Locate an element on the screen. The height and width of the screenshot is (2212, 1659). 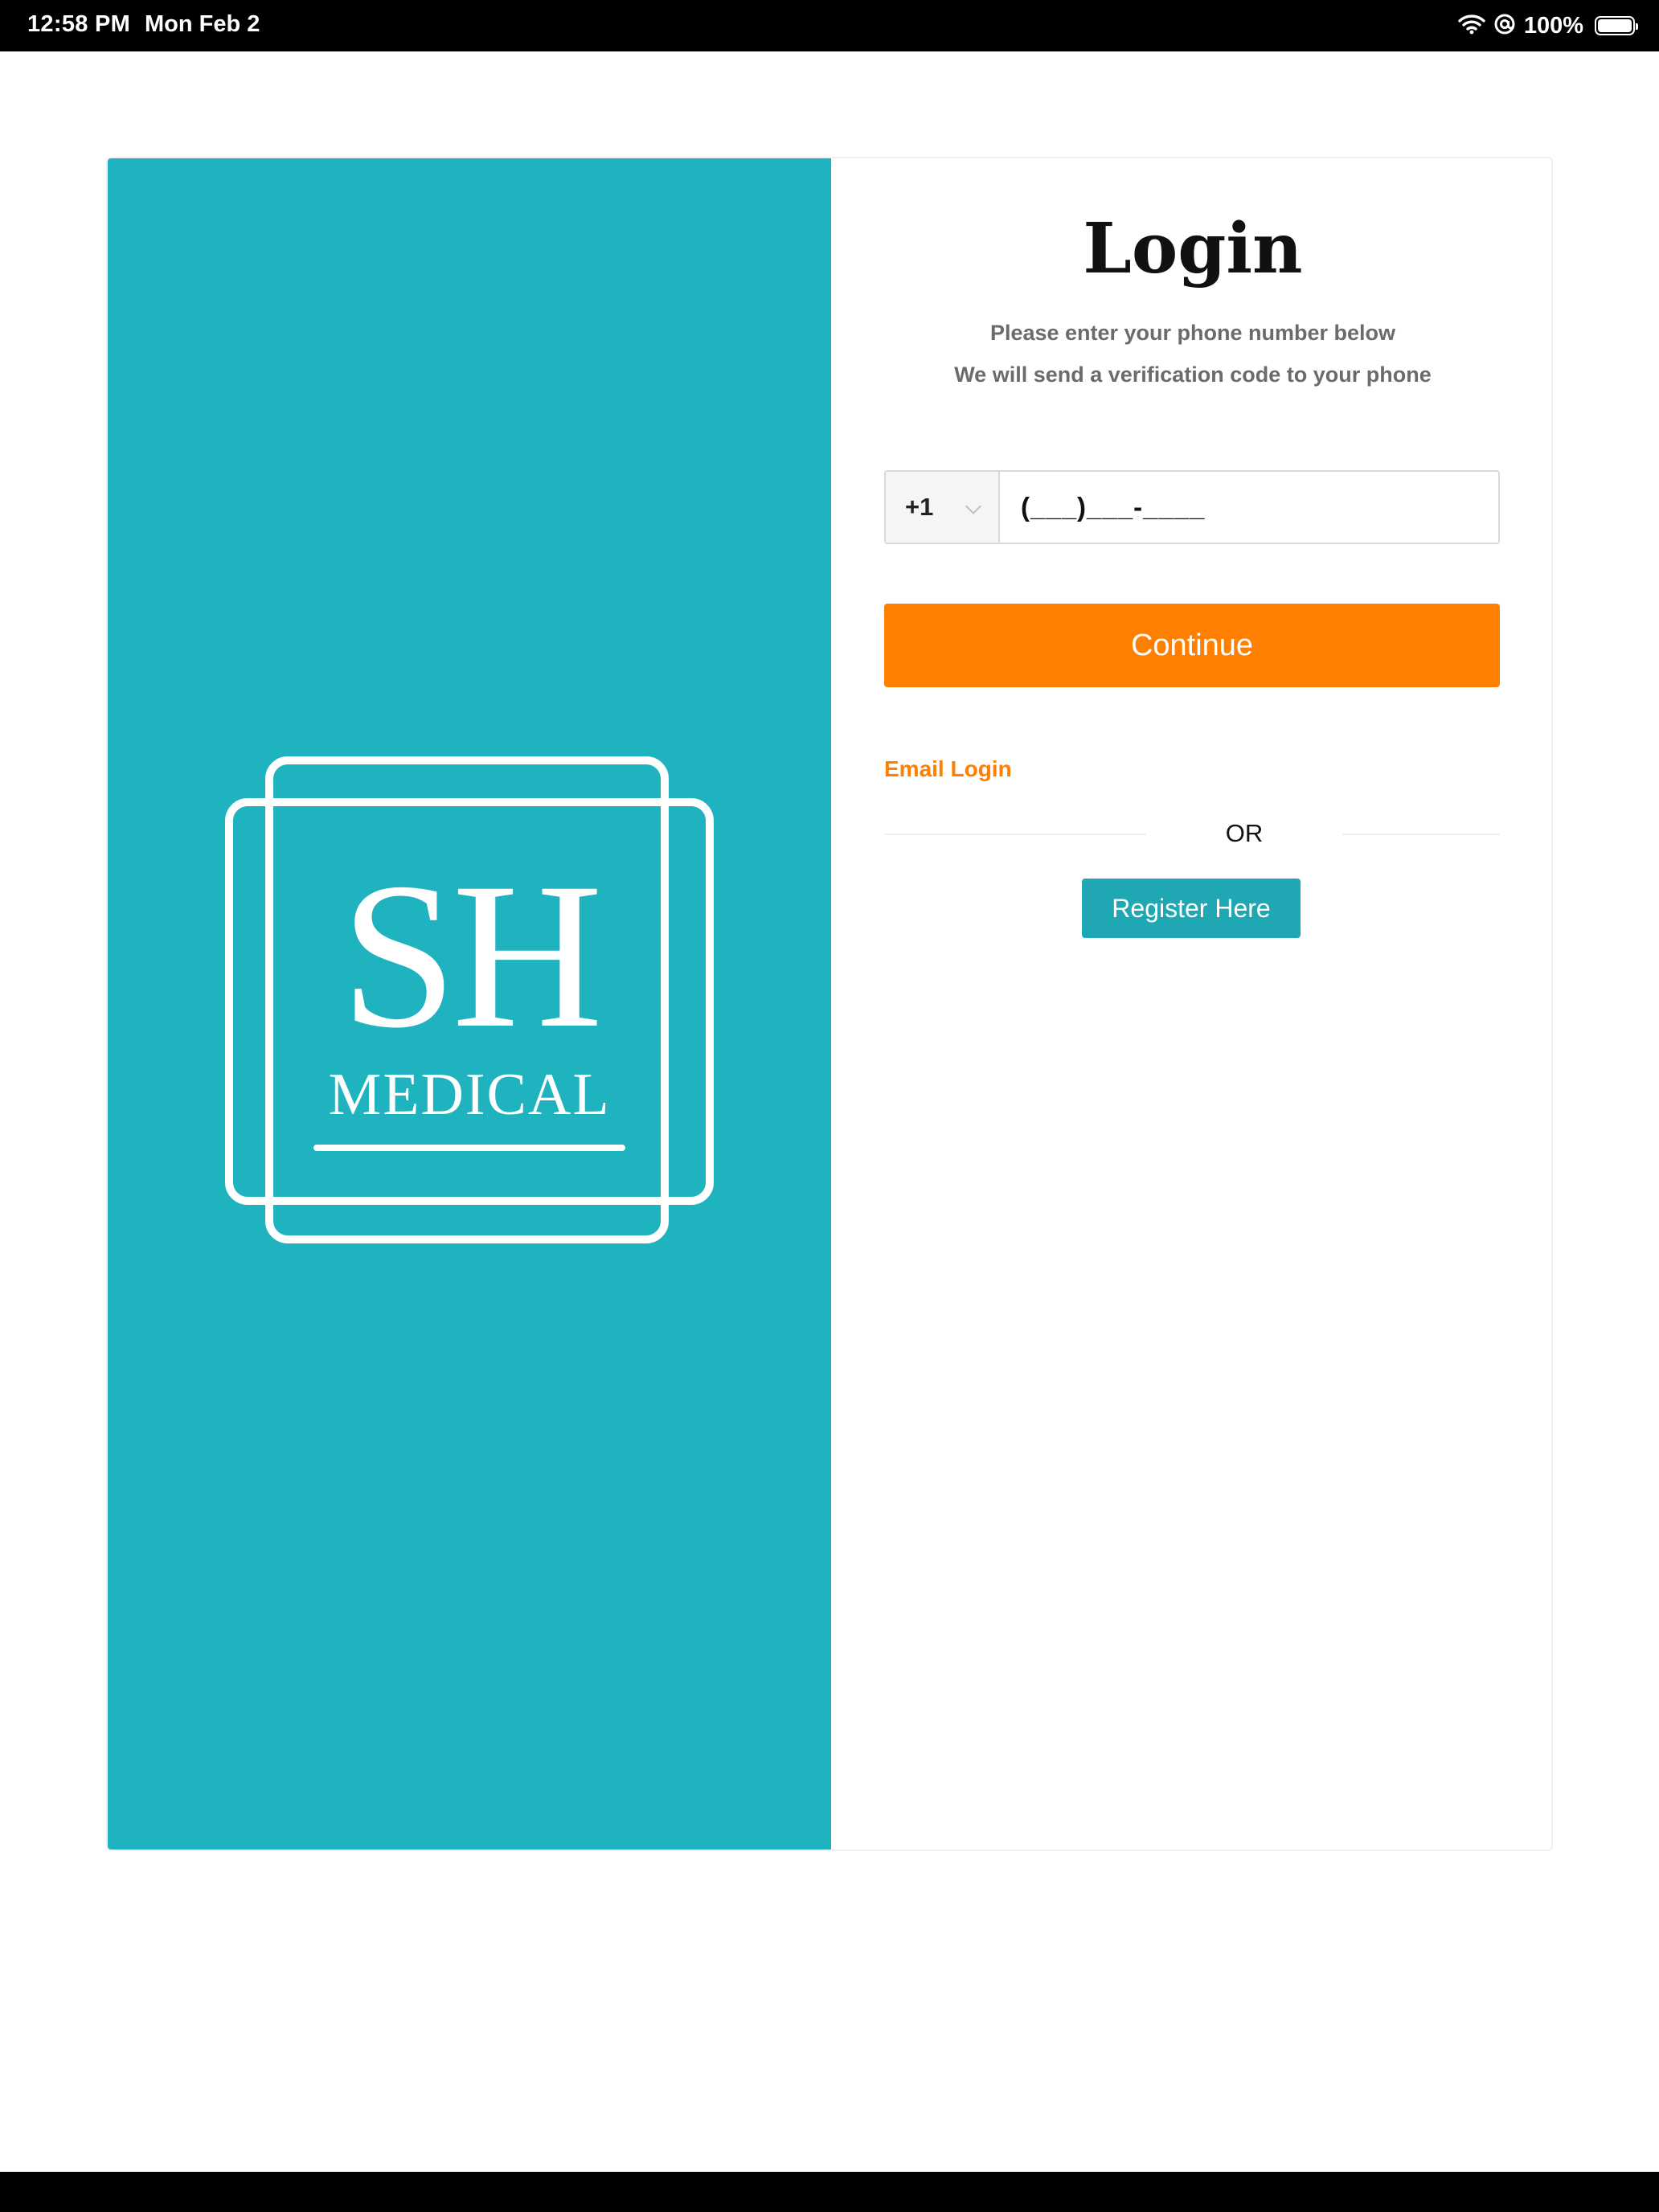
battery-icon is located at coordinates (1616, 25).